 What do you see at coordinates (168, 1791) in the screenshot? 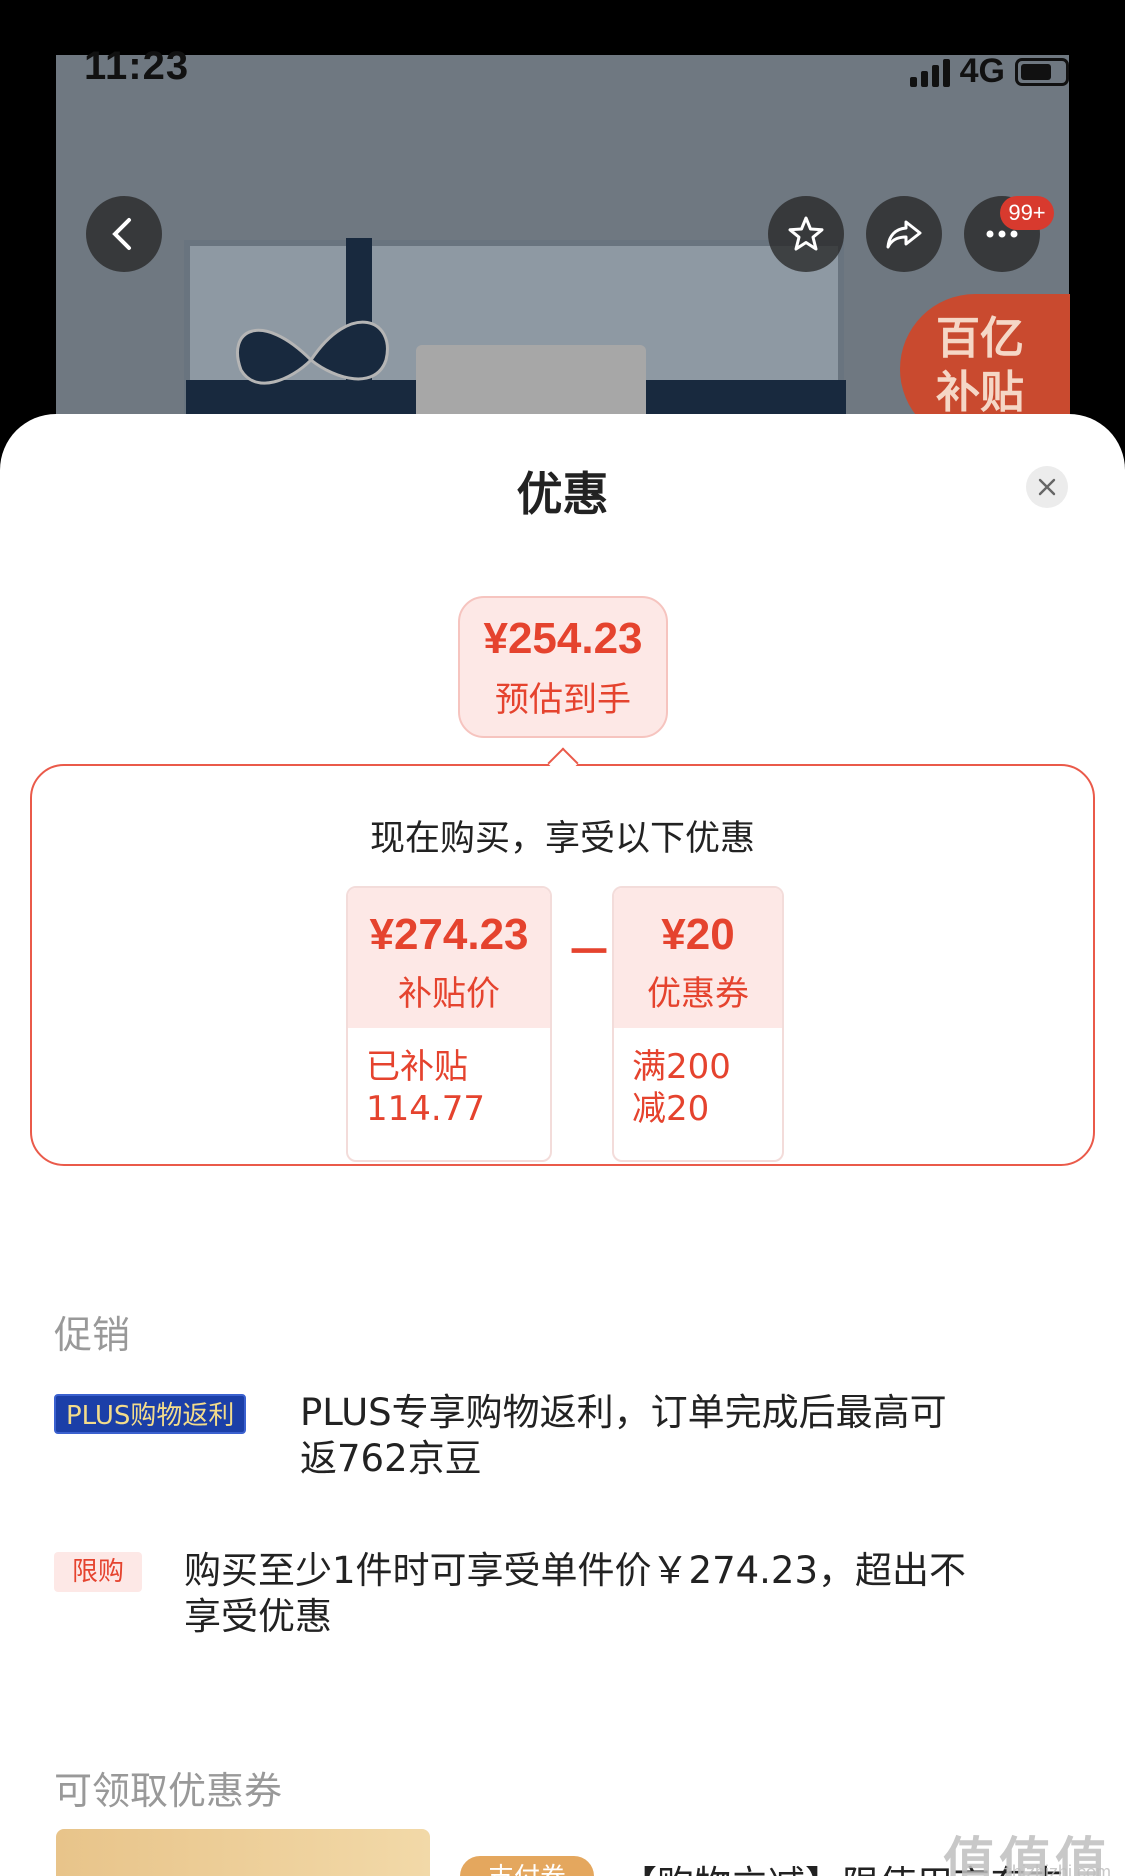
I see `coupons-heading: 可领取优惠券` at bounding box center [168, 1791].